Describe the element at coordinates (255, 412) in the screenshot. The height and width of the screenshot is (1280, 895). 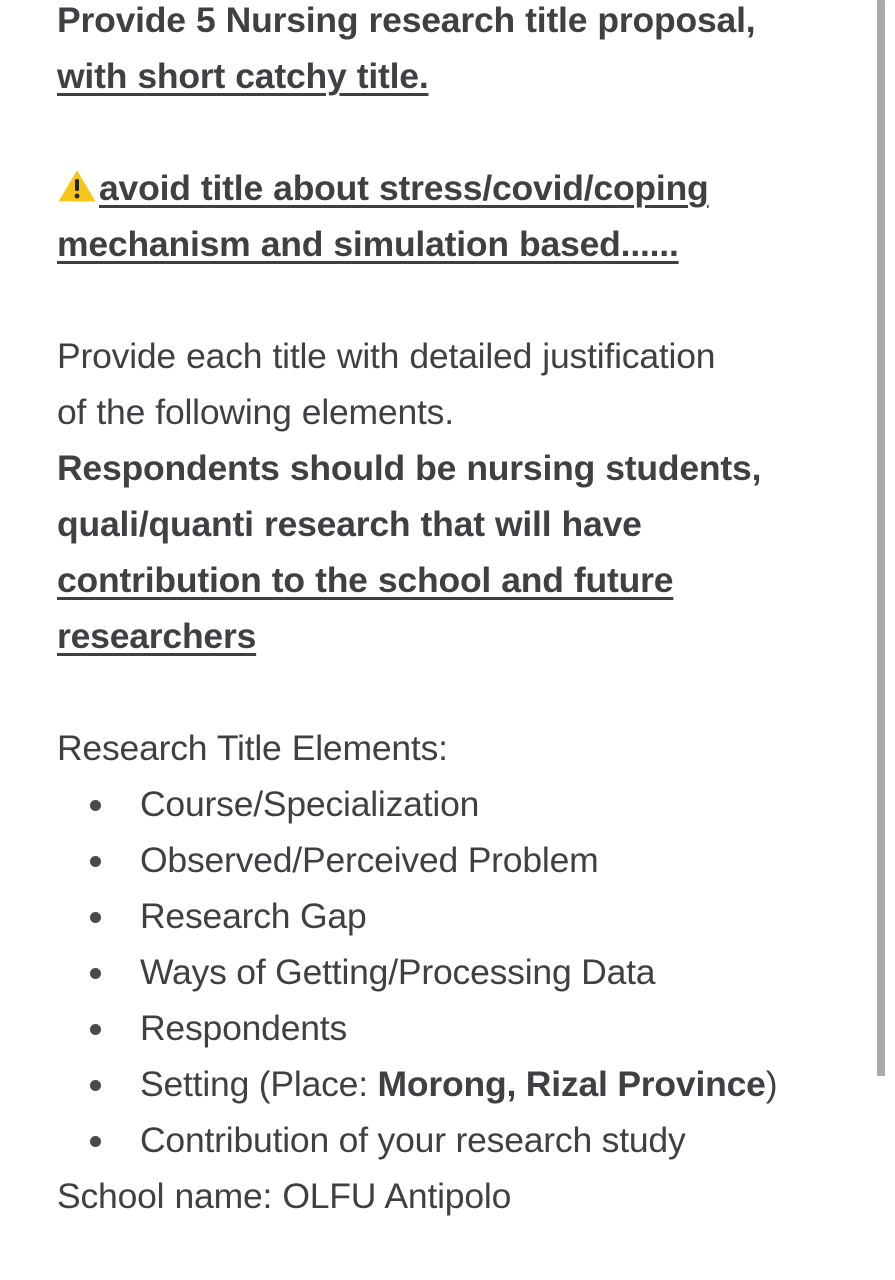
I see `justification-line-2: of the following elements.` at that location.